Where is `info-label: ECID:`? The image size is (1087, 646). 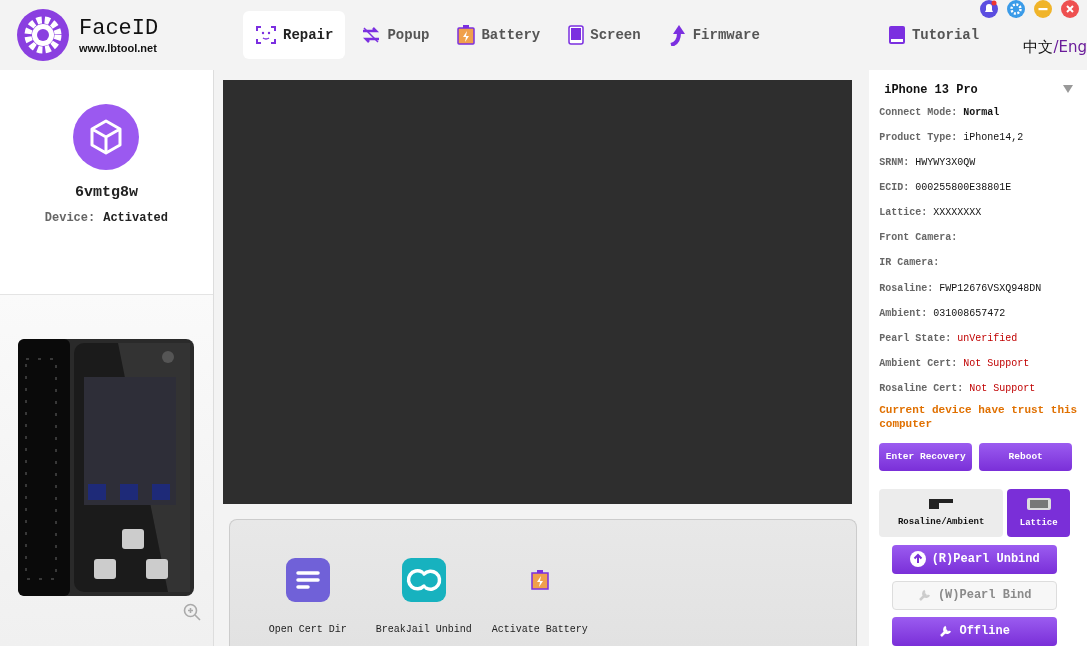 info-label: ECID: is located at coordinates (894, 188).